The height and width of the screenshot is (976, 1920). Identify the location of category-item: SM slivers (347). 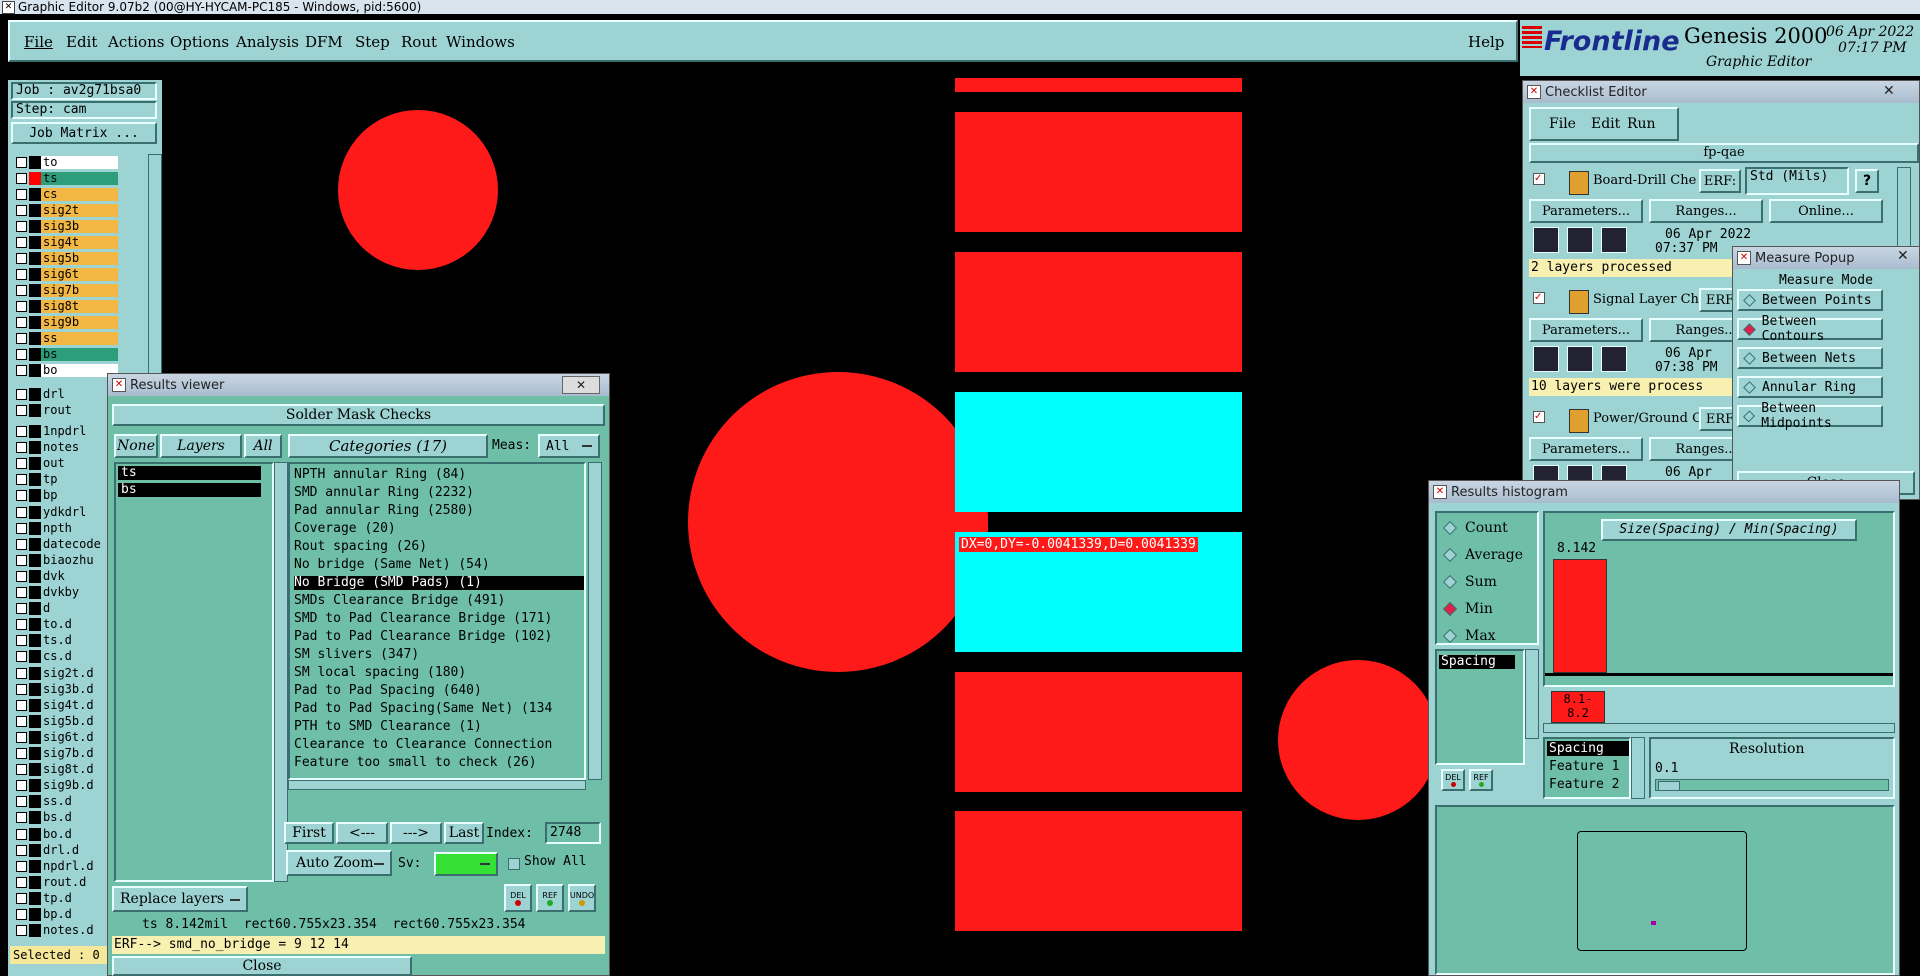
(356, 655).